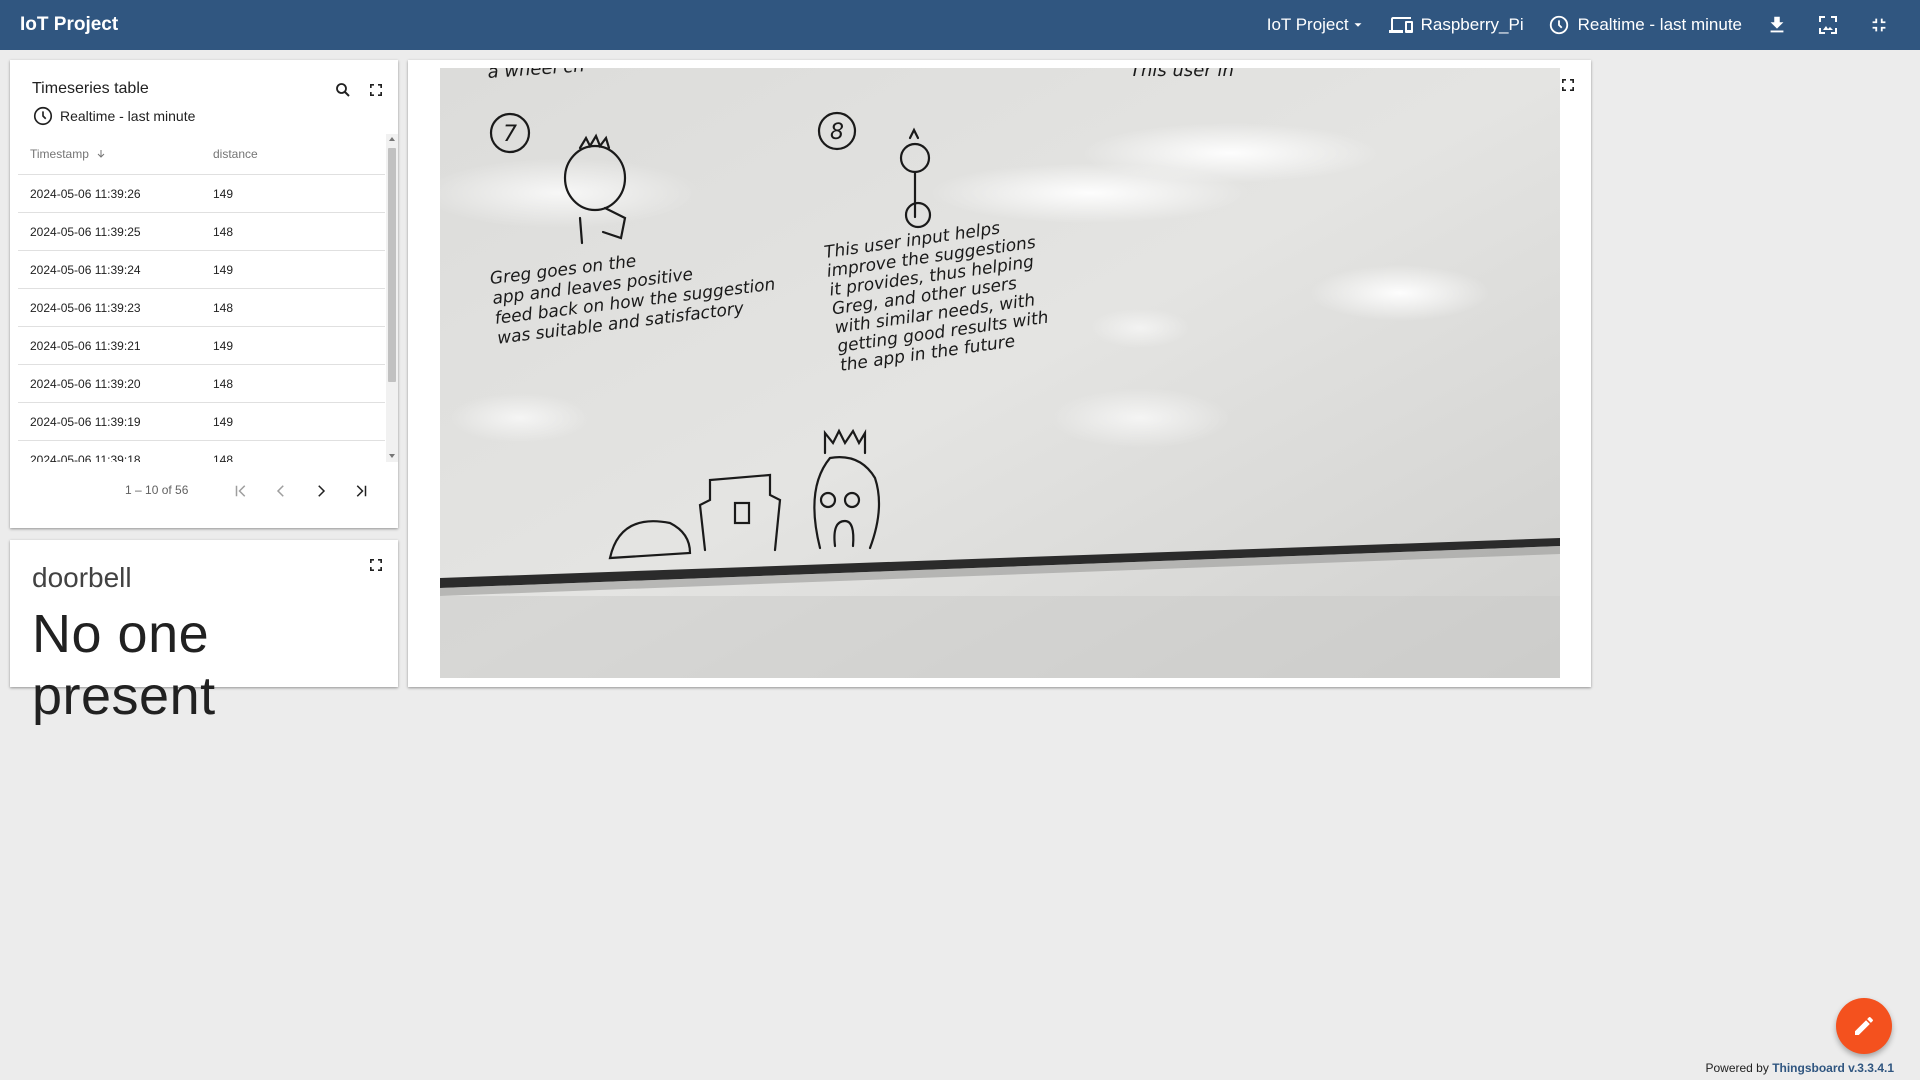 The width and height of the screenshot is (1920, 1080). Describe the element at coordinates (201, 422) in the screenshot. I see `table-row: 2024-05-06 11:39:19 149` at that location.